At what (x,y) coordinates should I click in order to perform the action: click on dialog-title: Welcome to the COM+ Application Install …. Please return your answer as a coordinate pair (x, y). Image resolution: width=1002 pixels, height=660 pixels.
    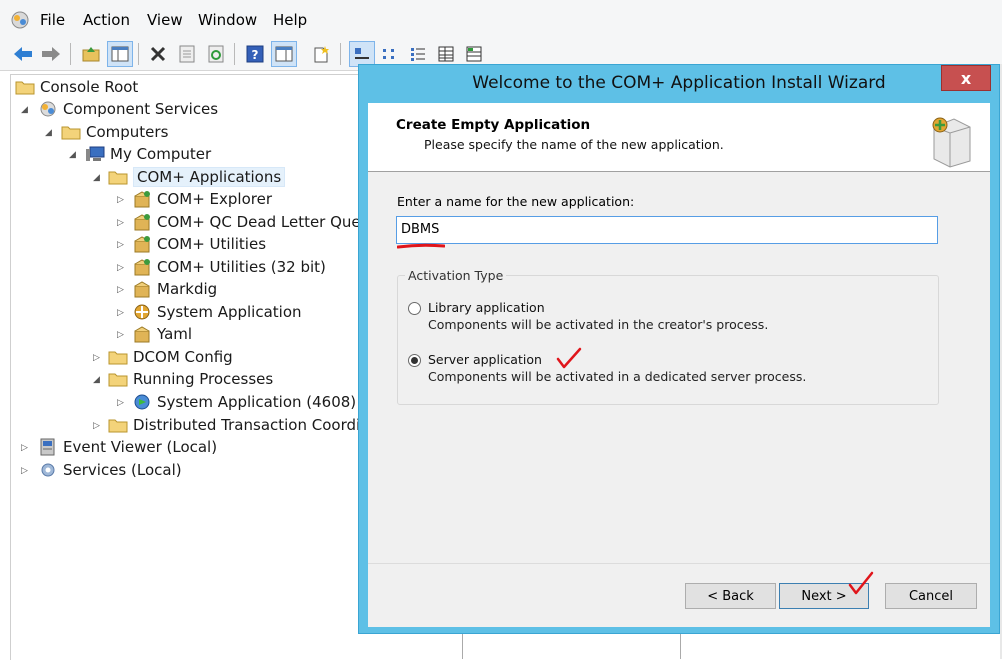
    Looking at the image, I should click on (679, 83).